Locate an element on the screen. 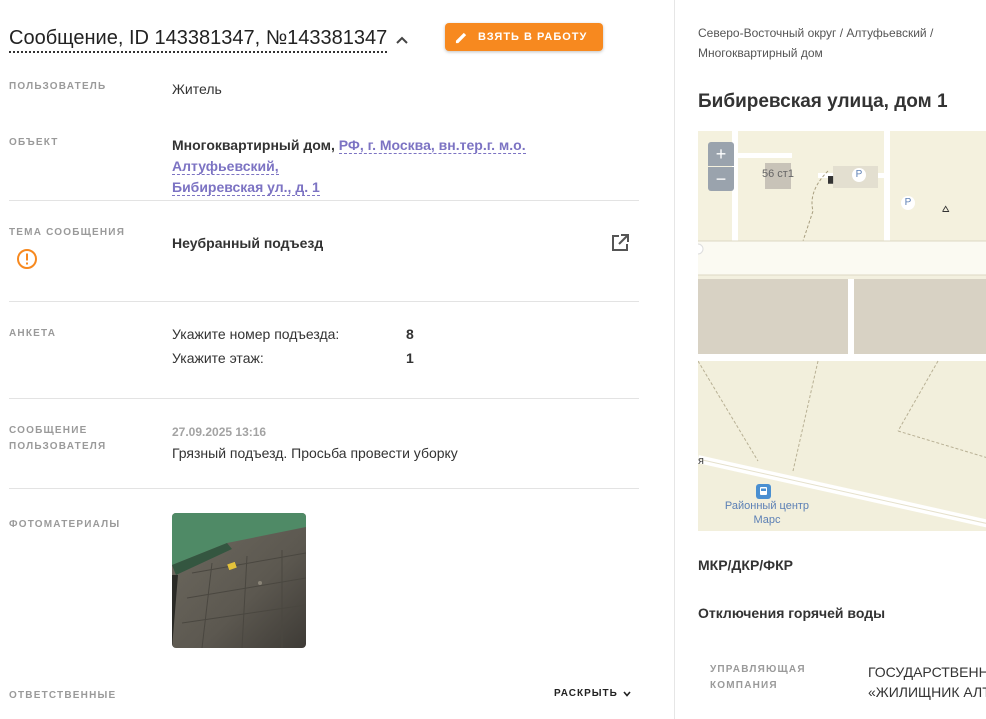  management-company-value: ГОСУДАРСТВЕННОЕ «ЖИЛИЩНИК АЛТ is located at coordinates (927, 682).